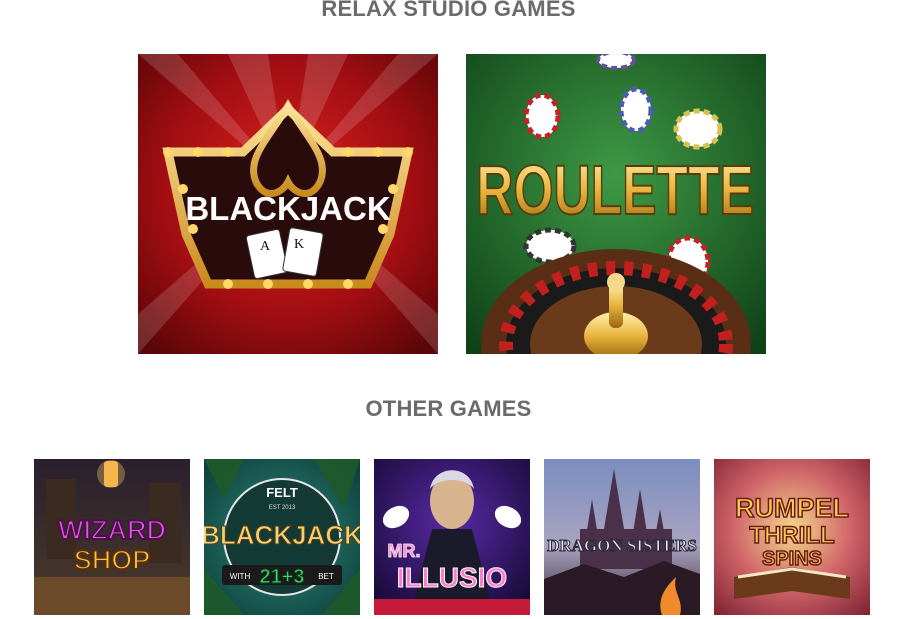 The height and width of the screenshot is (619, 897). Describe the element at coordinates (240, 576) in the screenshot. I see `felt-with-label: WITH` at that location.